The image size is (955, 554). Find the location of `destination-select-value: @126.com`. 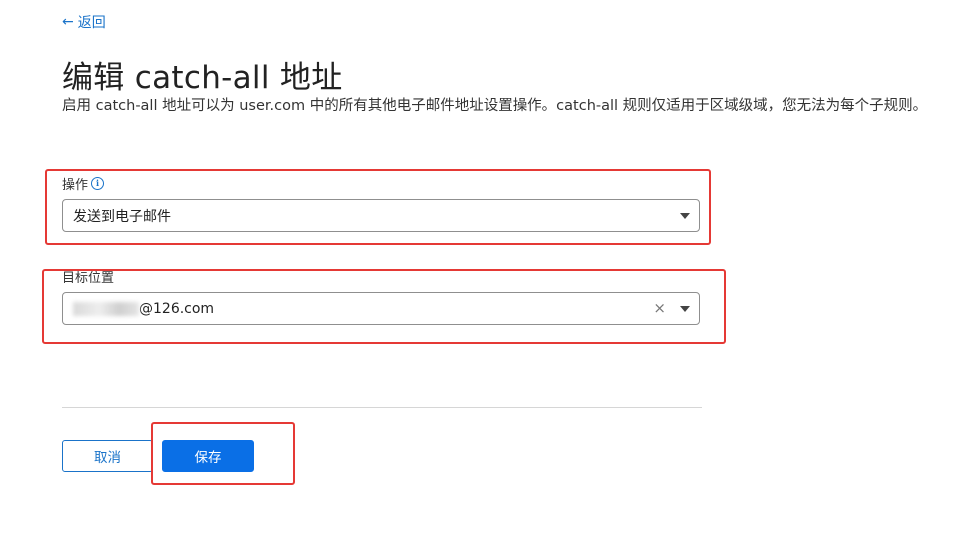

destination-select-value: @126.com is located at coordinates (177, 308).